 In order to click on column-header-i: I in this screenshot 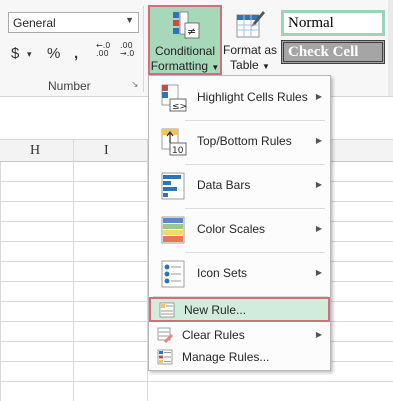, I will do `click(106, 151)`.